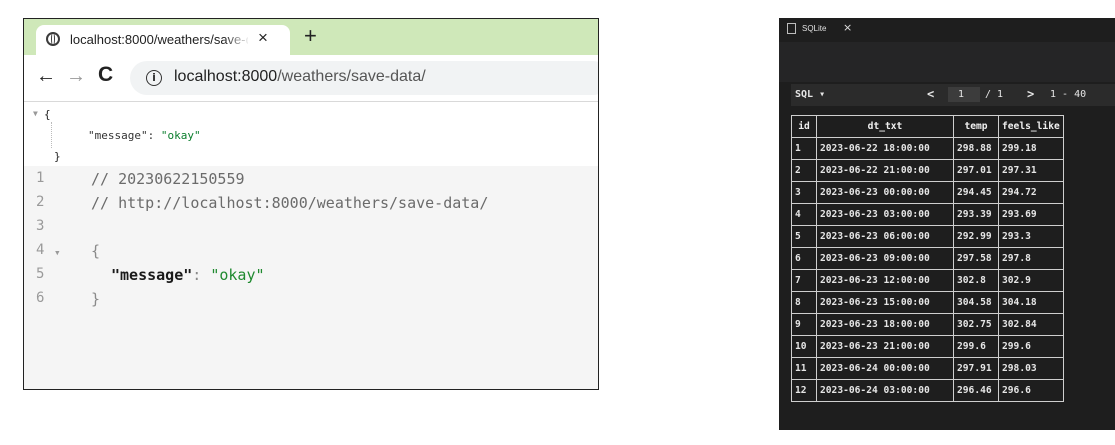 The image size is (1115, 445). I want to click on info-icon: i, so click(154, 78).